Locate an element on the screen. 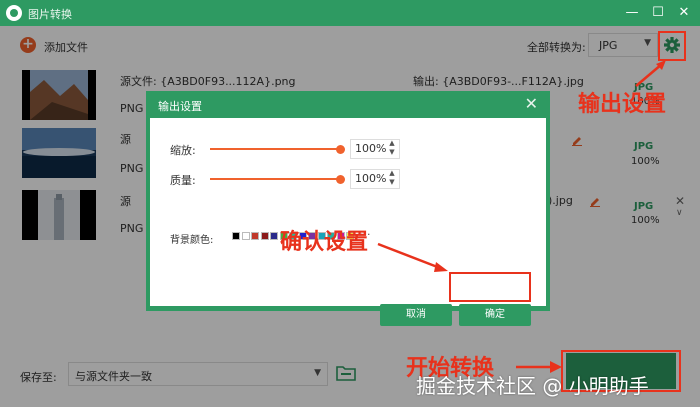  annotation-confirm-settings: 确认设置 is located at coordinates (324, 242).